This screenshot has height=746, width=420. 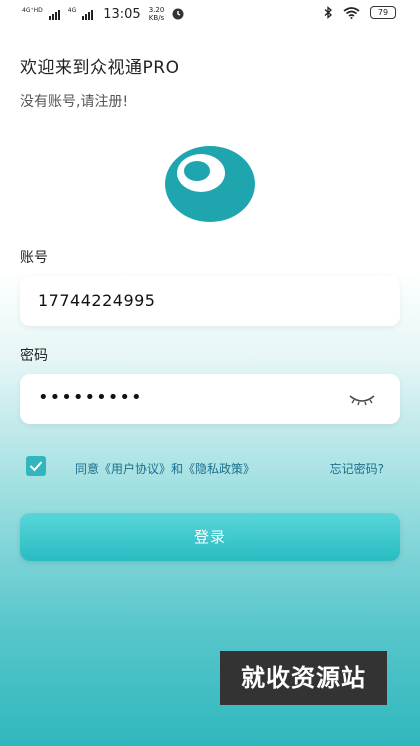 I want to click on speed-value: 3.20, so click(x=156, y=10).